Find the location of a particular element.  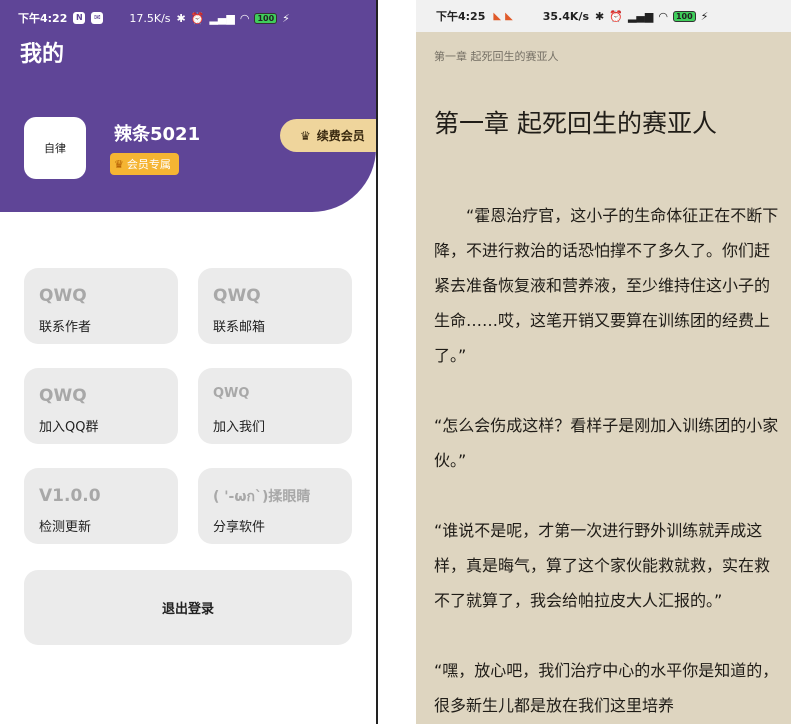

username: 辣条5021 is located at coordinates (157, 134).